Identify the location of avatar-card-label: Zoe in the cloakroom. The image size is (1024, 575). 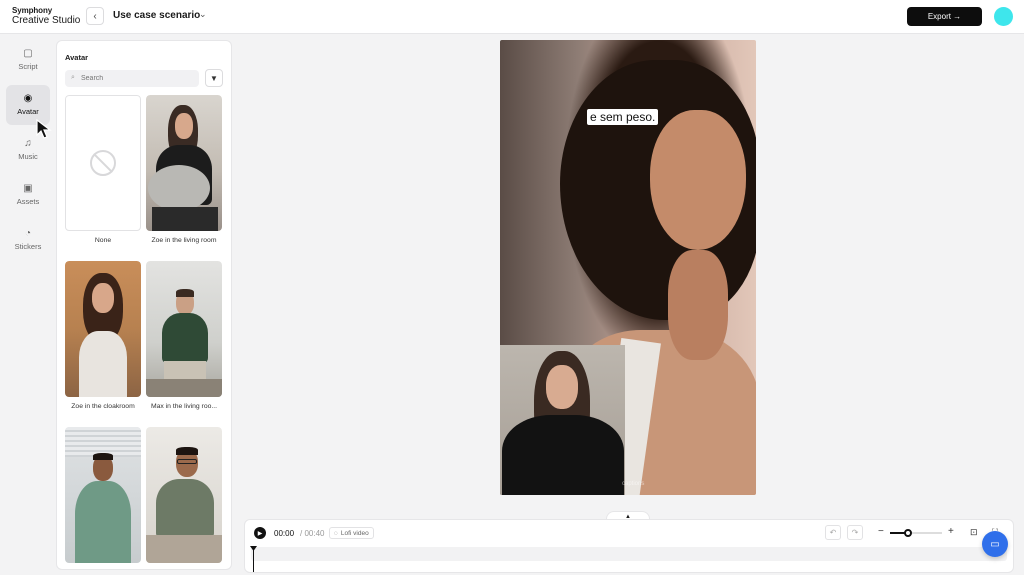
(103, 406).